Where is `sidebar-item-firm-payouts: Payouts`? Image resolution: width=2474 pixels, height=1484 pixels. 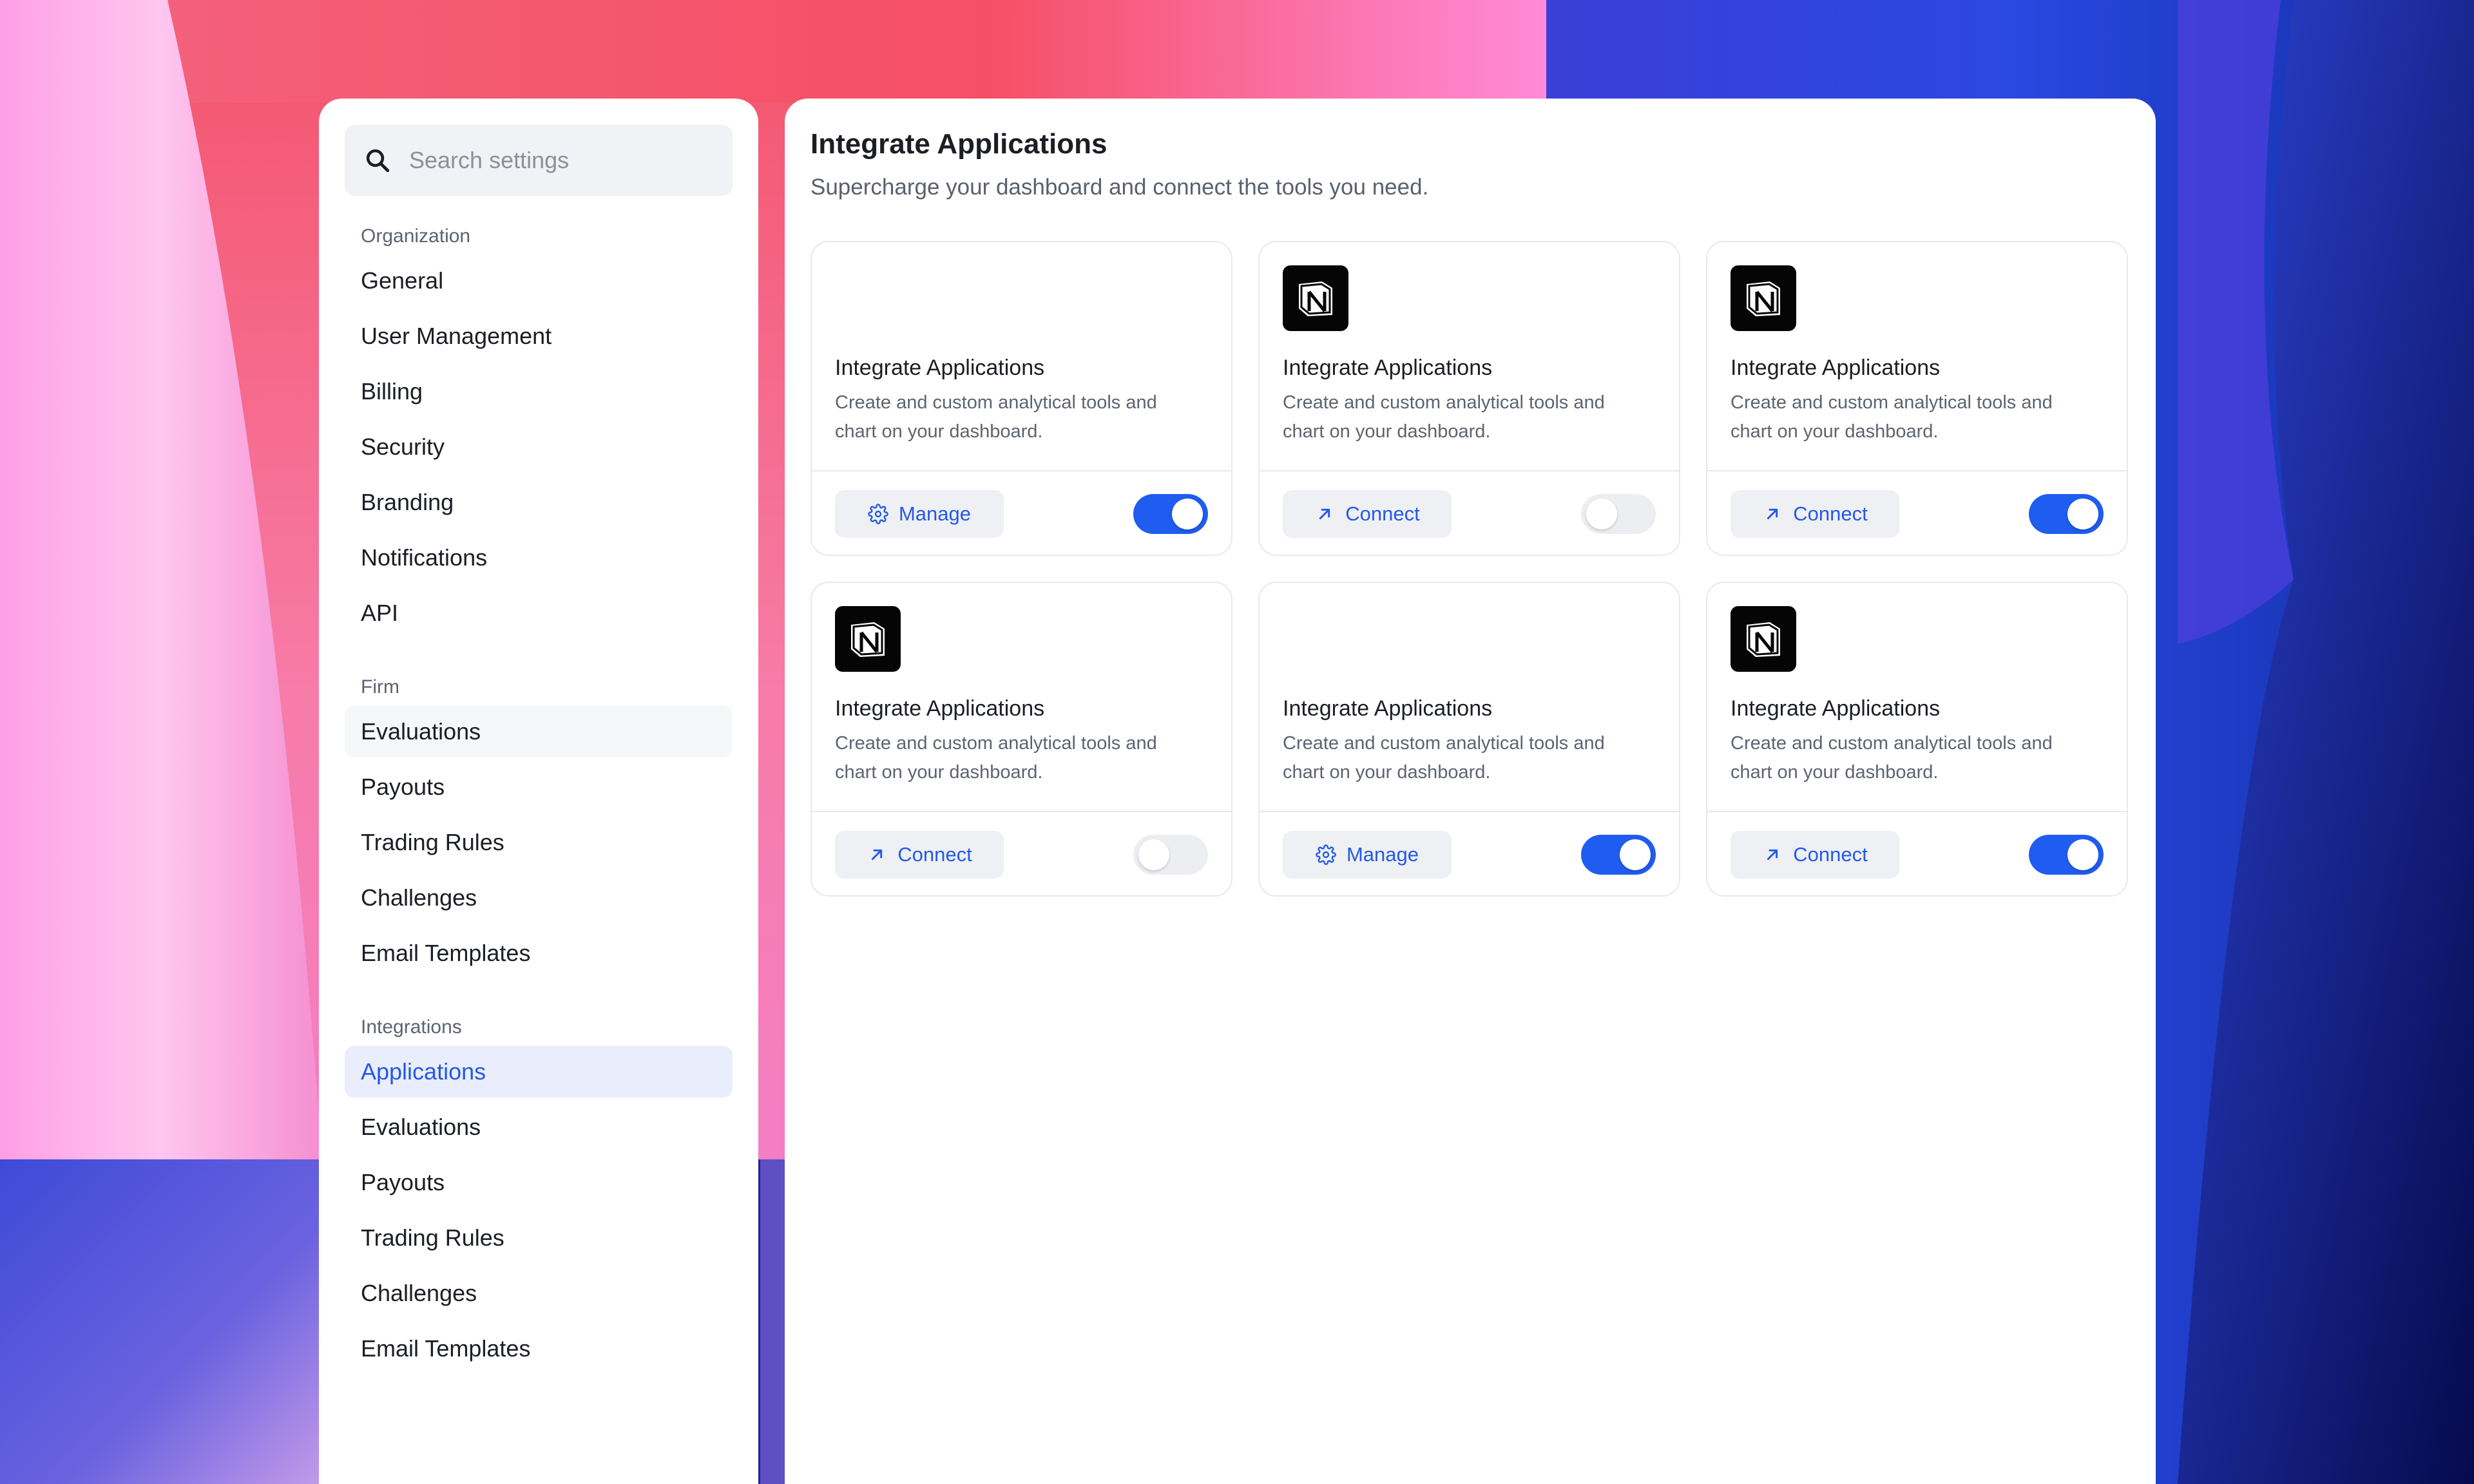 sidebar-item-firm-payouts: Payouts is located at coordinates (539, 787).